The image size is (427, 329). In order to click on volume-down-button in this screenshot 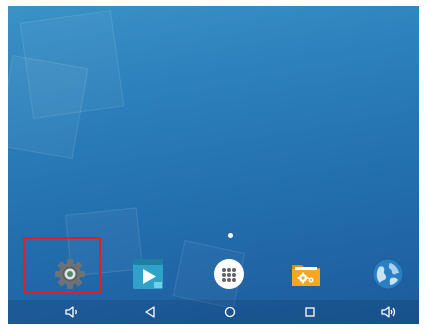, I will do `click(72, 312)`.